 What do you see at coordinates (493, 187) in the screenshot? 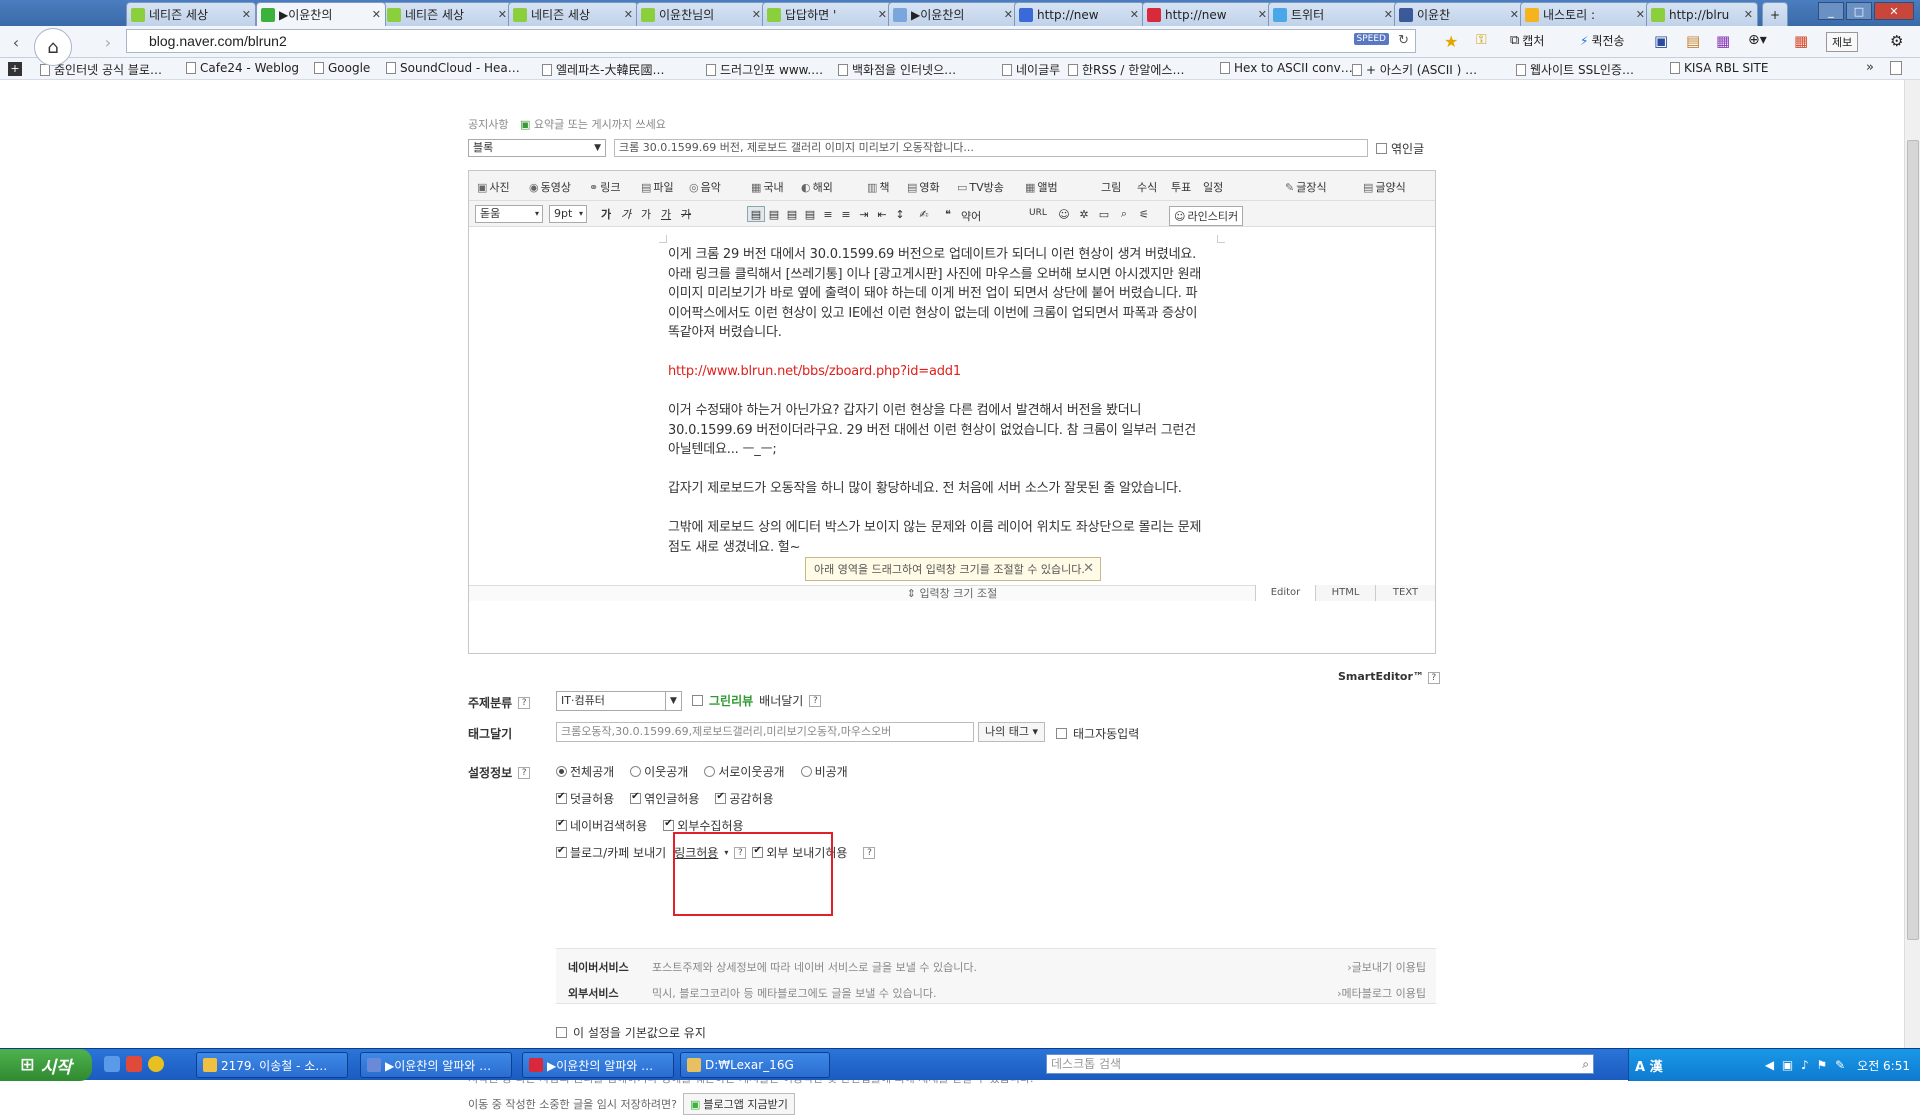
I see `editor-tool-button: ▣ 사진` at bounding box center [493, 187].